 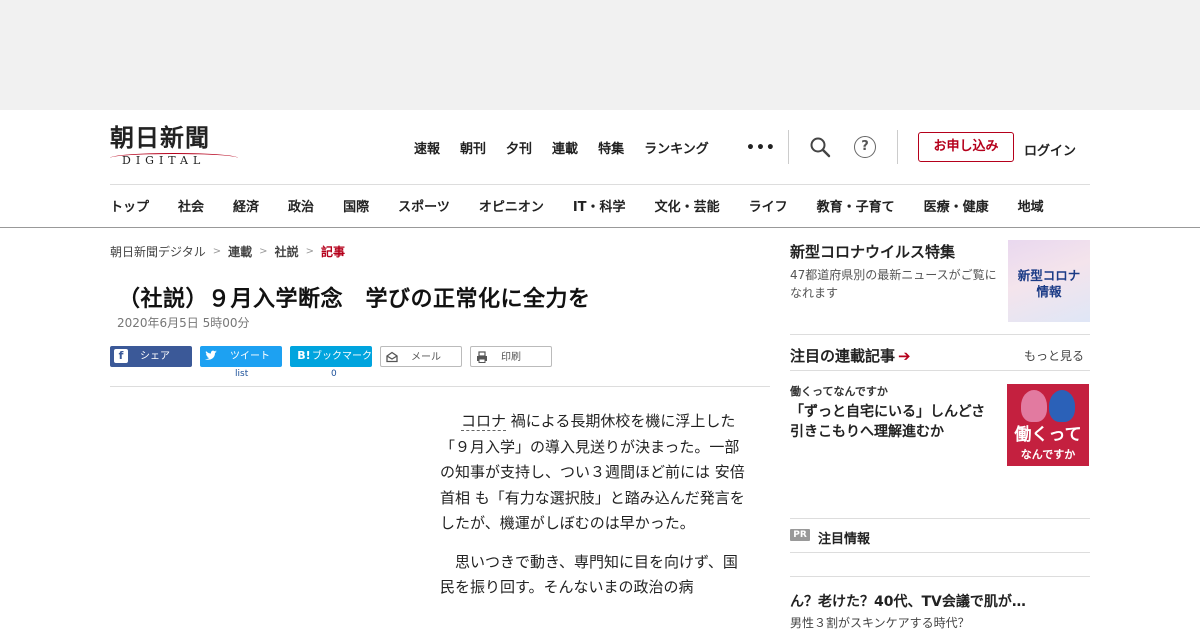 What do you see at coordinates (676, 147) in the screenshot?
I see `nav-ranking: ランキング` at bounding box center [676, 147].